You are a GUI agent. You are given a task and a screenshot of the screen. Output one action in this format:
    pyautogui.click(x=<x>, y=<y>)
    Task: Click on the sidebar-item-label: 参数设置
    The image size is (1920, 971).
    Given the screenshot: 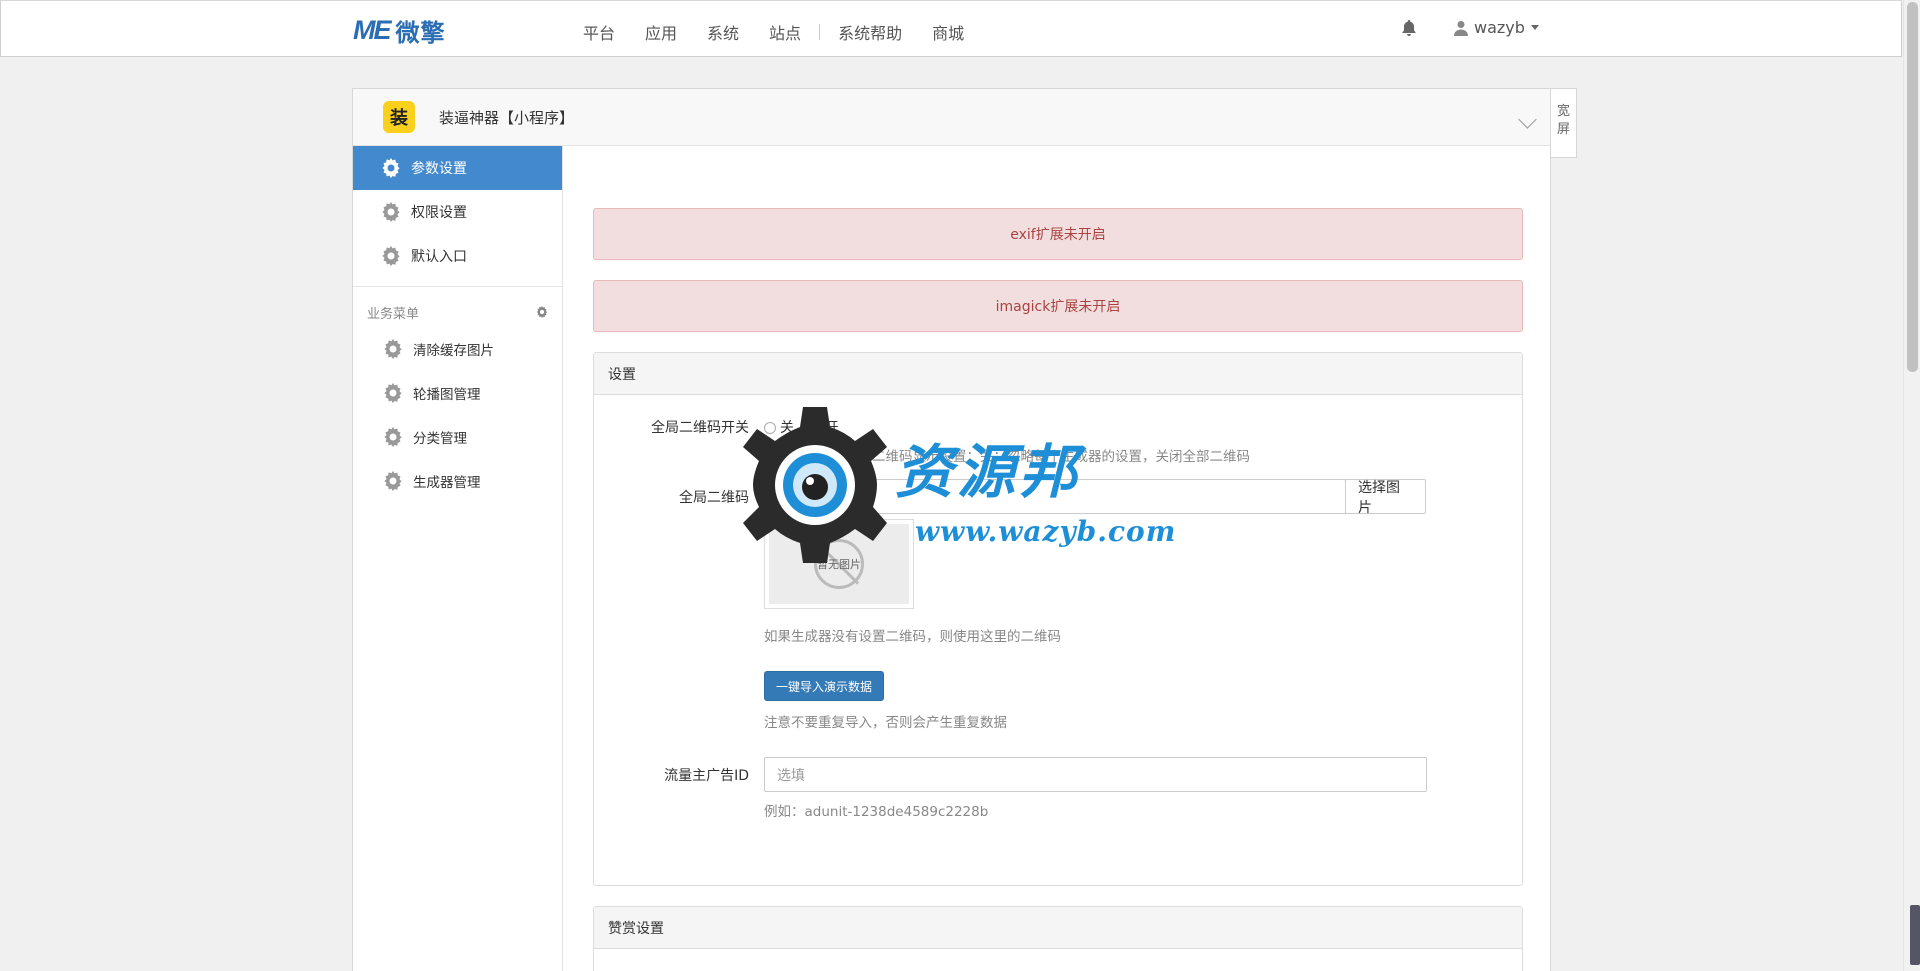 What is the action you would take?
    pyautogui.click(x=439, y=169)
    